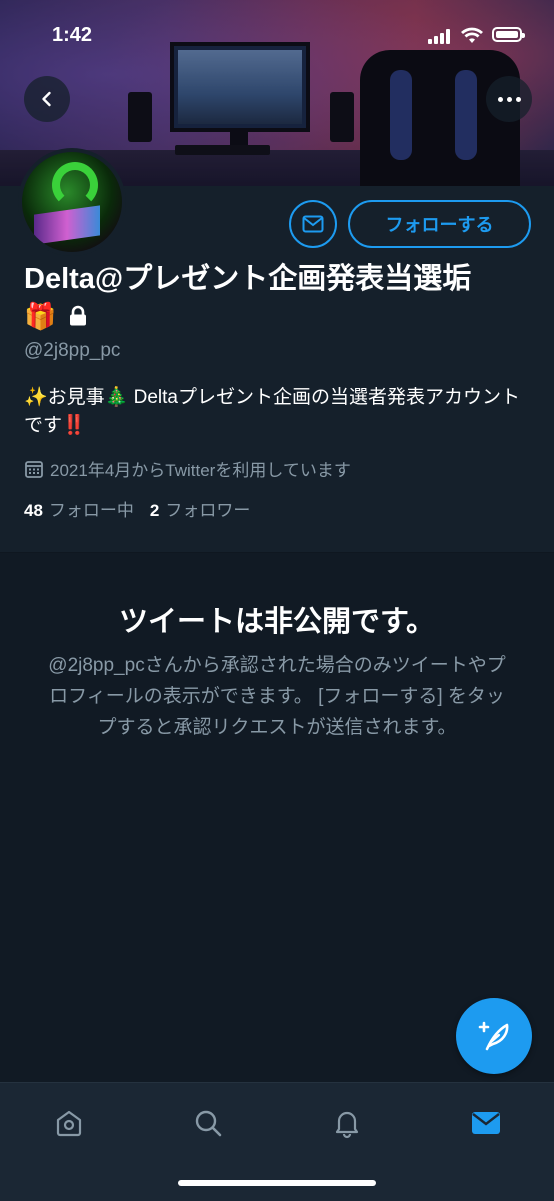  I want to click on user-handle: @2j8pp_pc, so click(72, 350).